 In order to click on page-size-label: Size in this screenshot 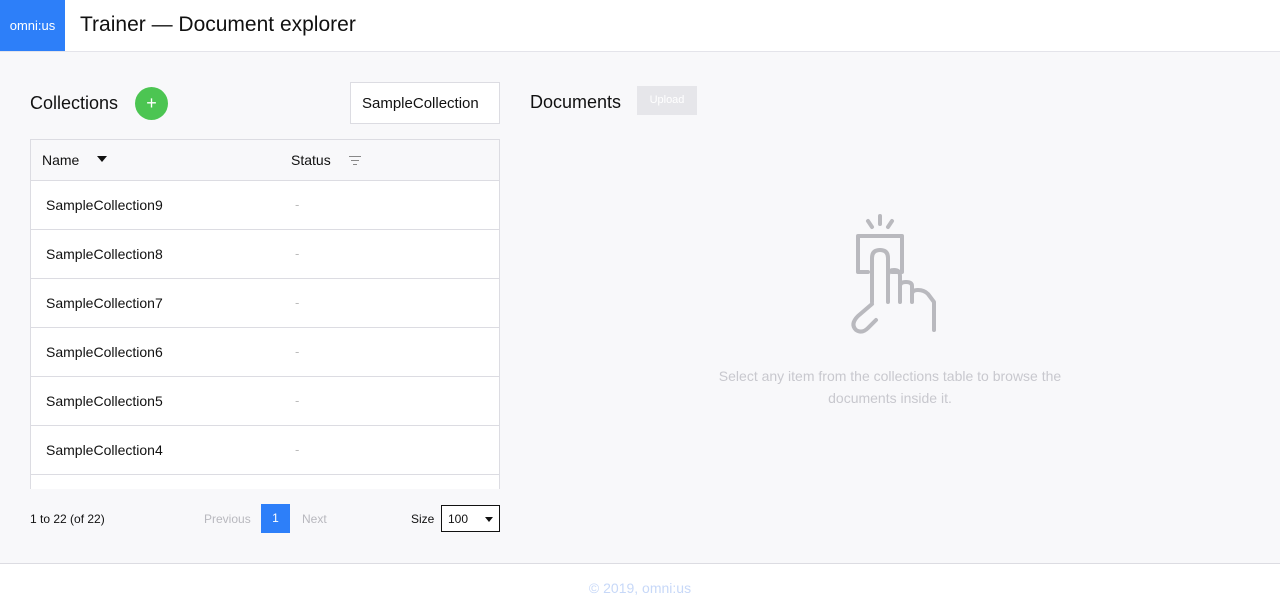, I will do `click(423, 519)`.